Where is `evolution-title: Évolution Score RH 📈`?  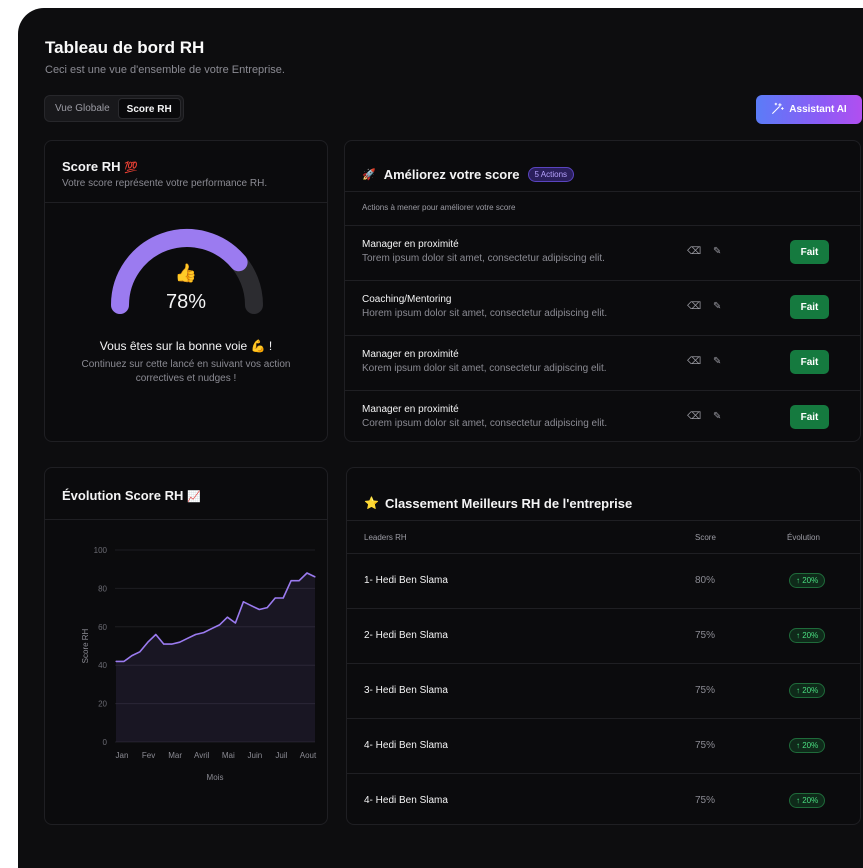
evolution-title: Évolution Score RH 📈 is located at coordinates (131, 495).